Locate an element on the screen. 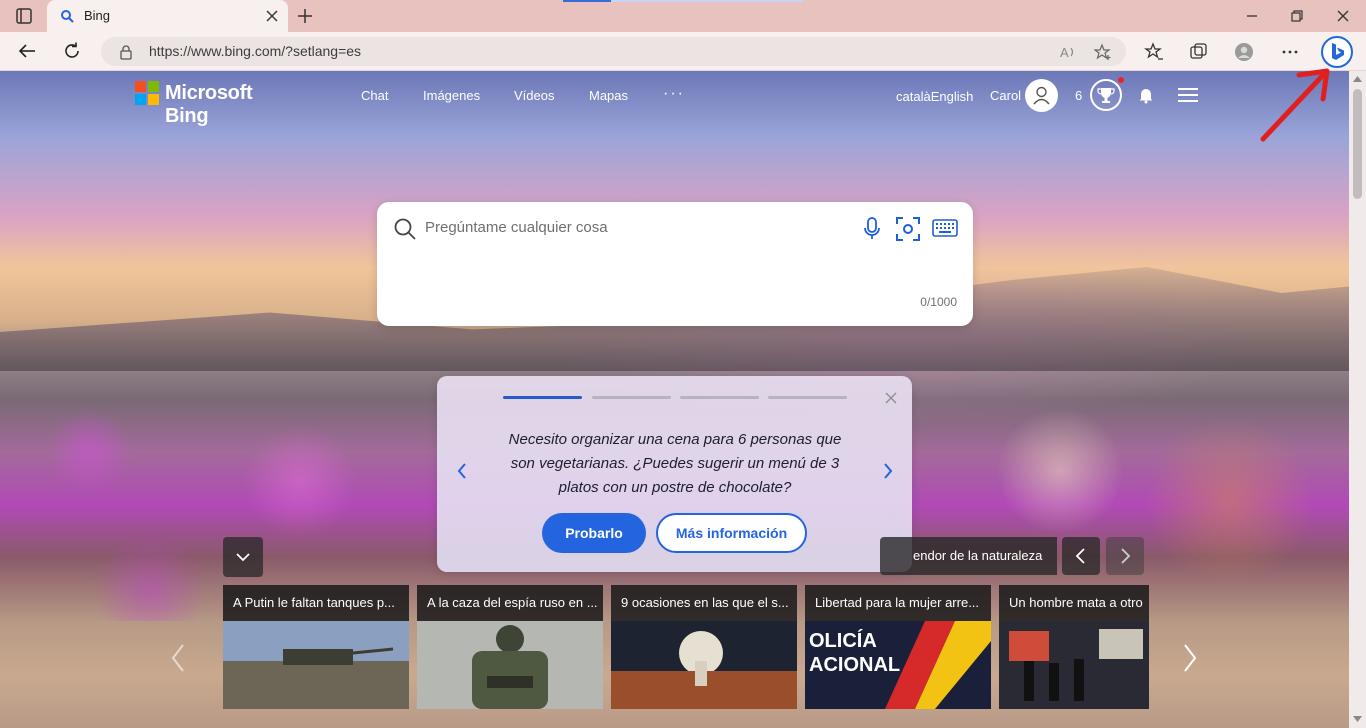 The width and height of the screenshot is (1366, 728). scroll-up-icon is located at coordinates (1357, 79).